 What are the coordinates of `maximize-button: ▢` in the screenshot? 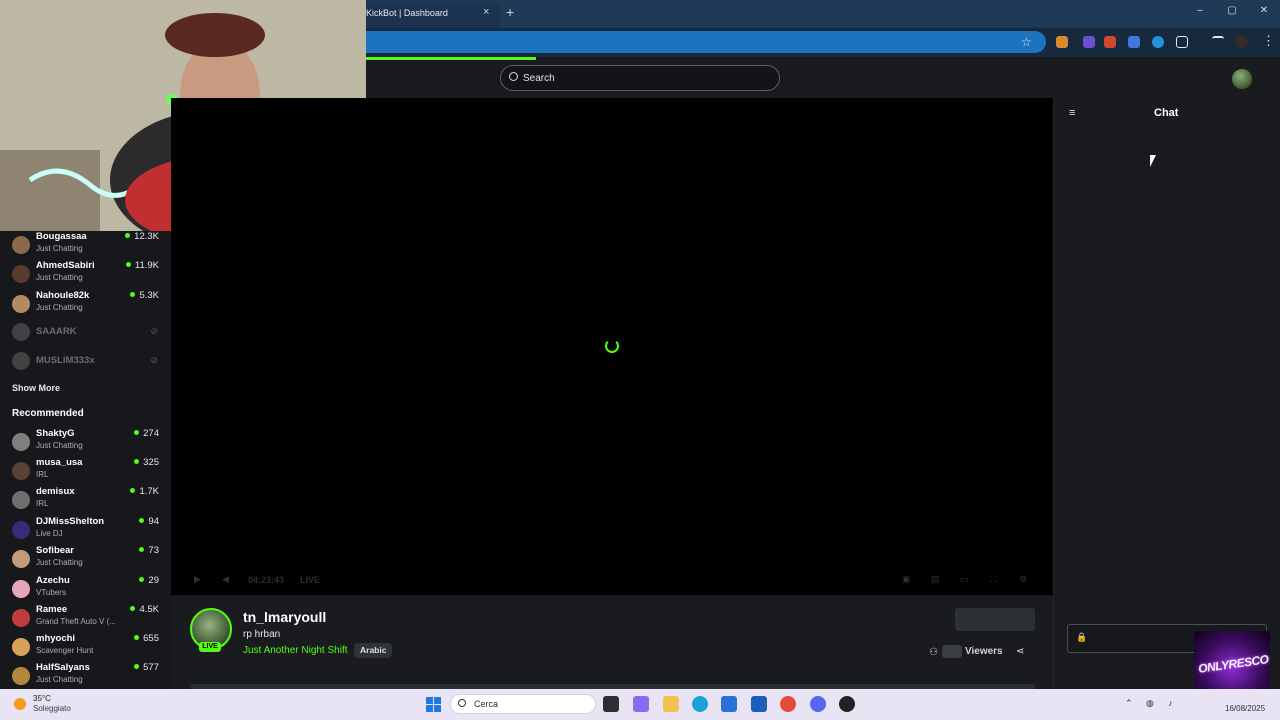 It's located at (1232, 10).